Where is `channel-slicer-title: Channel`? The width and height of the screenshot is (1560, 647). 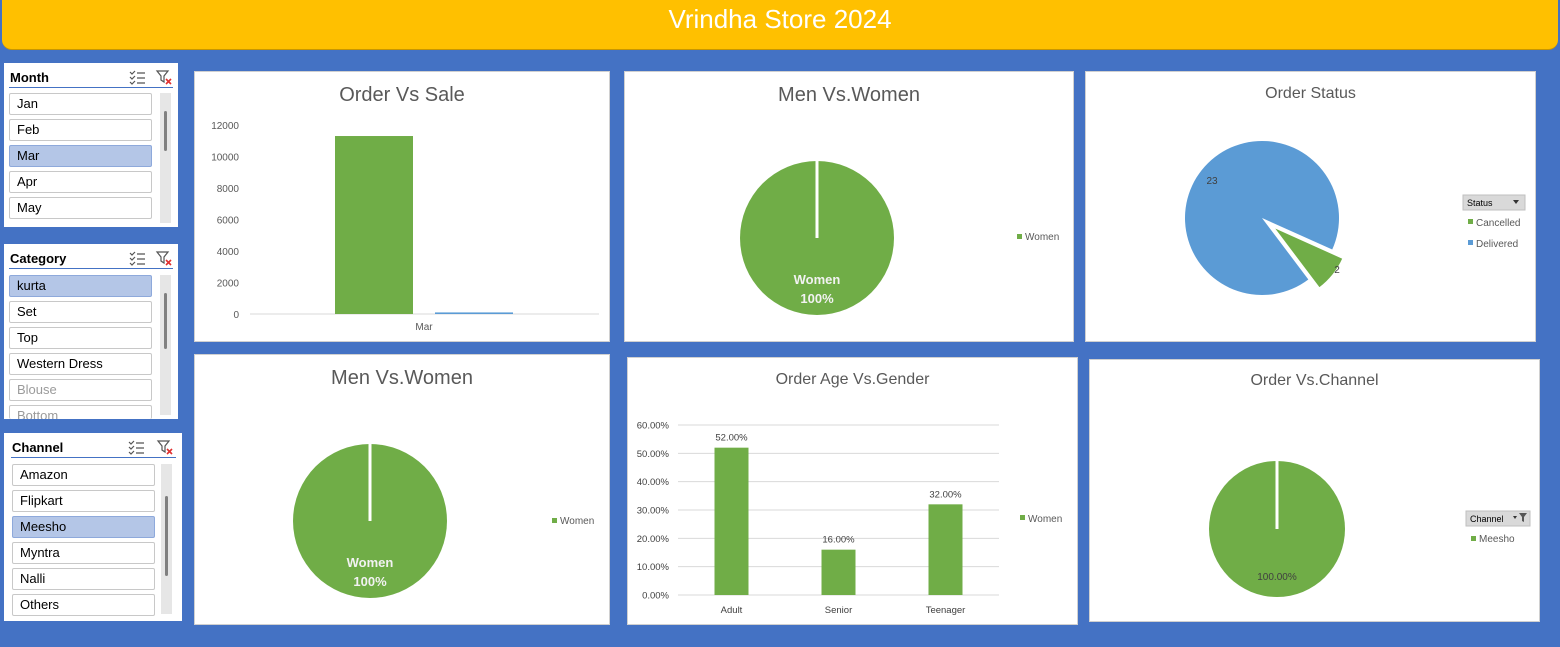 channel-slicer-title: Channel is located at coordinates (38, 447).